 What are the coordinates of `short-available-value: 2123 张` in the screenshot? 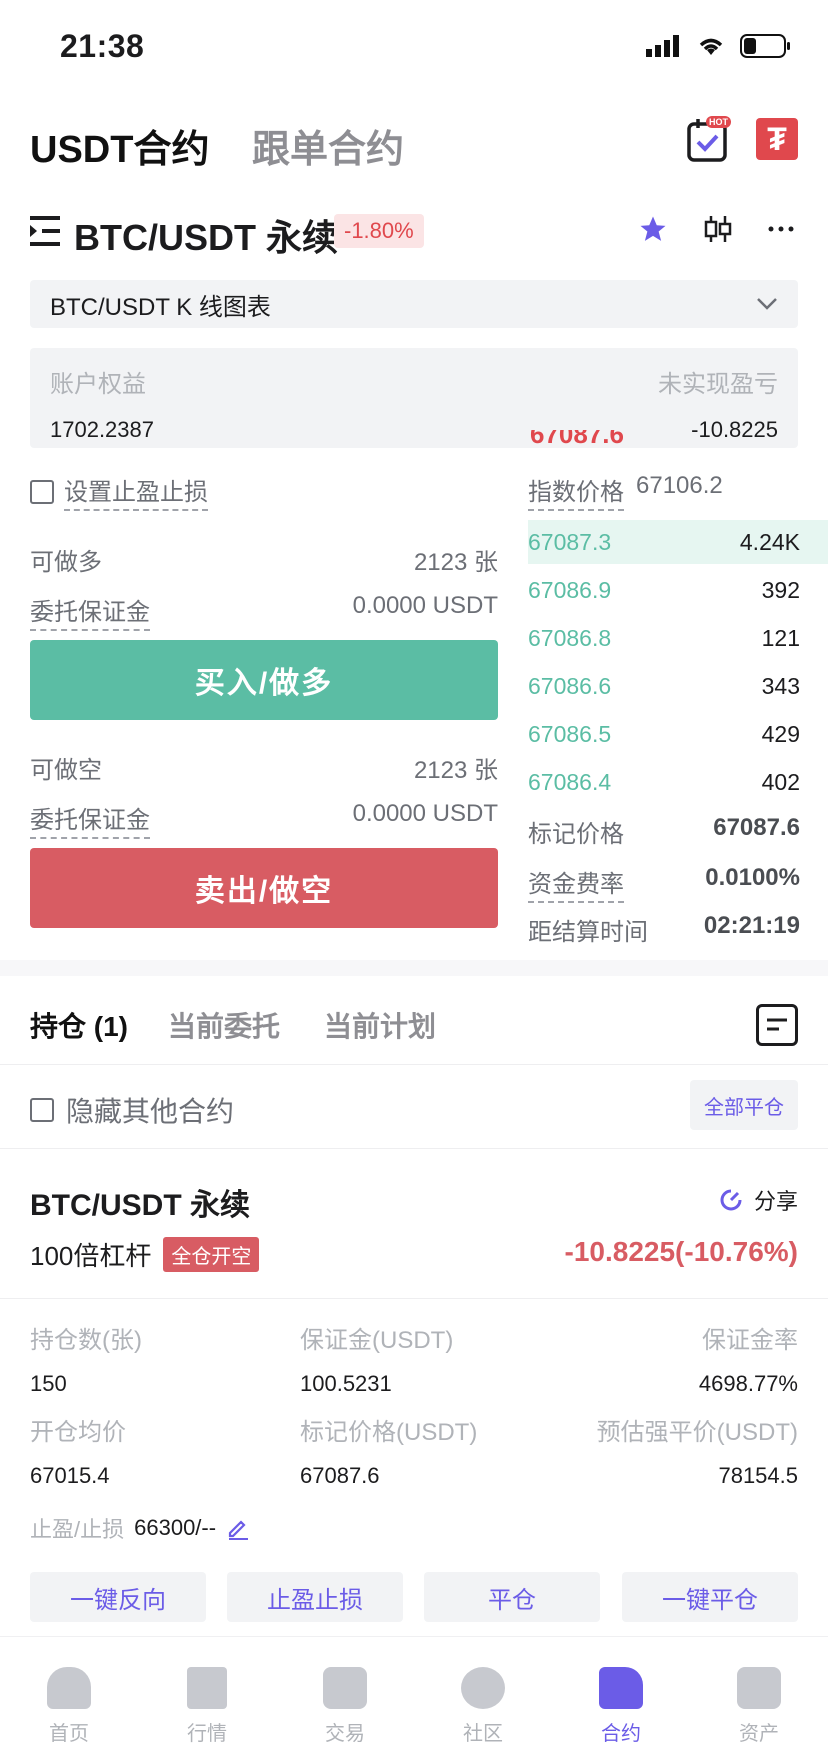 It's located at (455, 770).